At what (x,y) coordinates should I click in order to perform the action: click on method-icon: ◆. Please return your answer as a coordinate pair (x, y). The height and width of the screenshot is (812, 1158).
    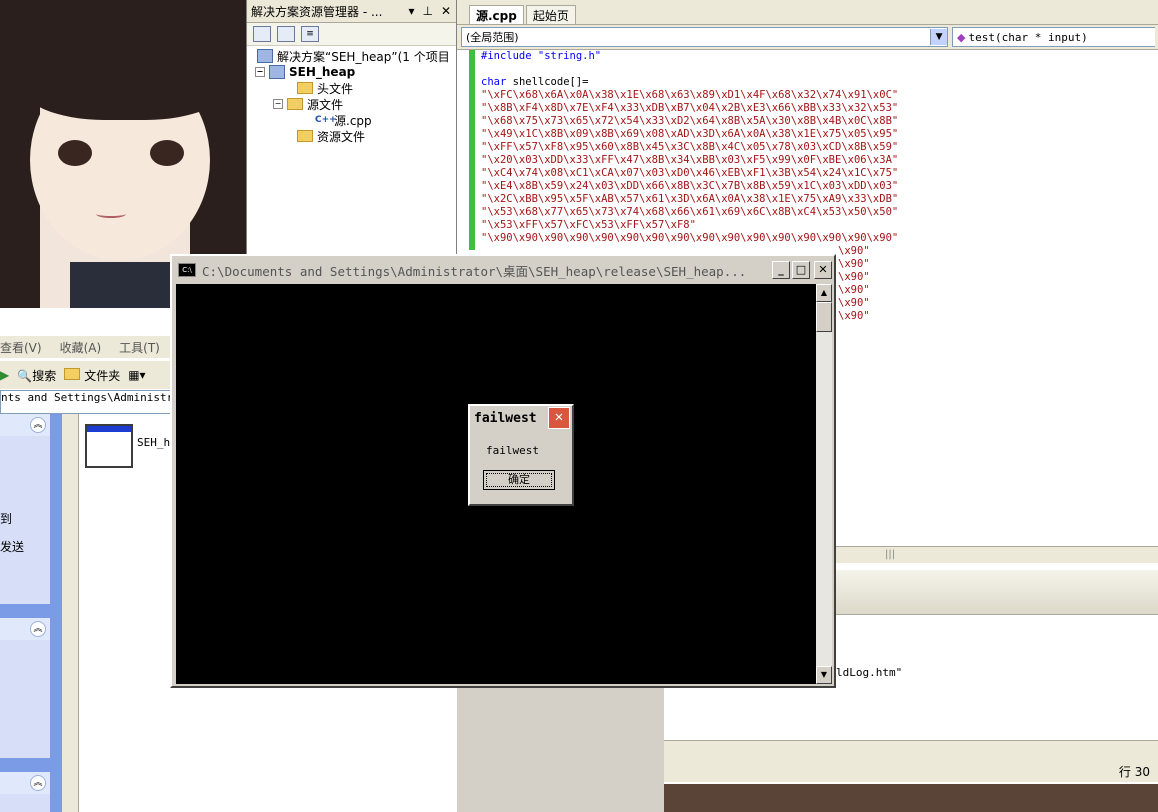
    Looking at the image, I should click on (961, 37).